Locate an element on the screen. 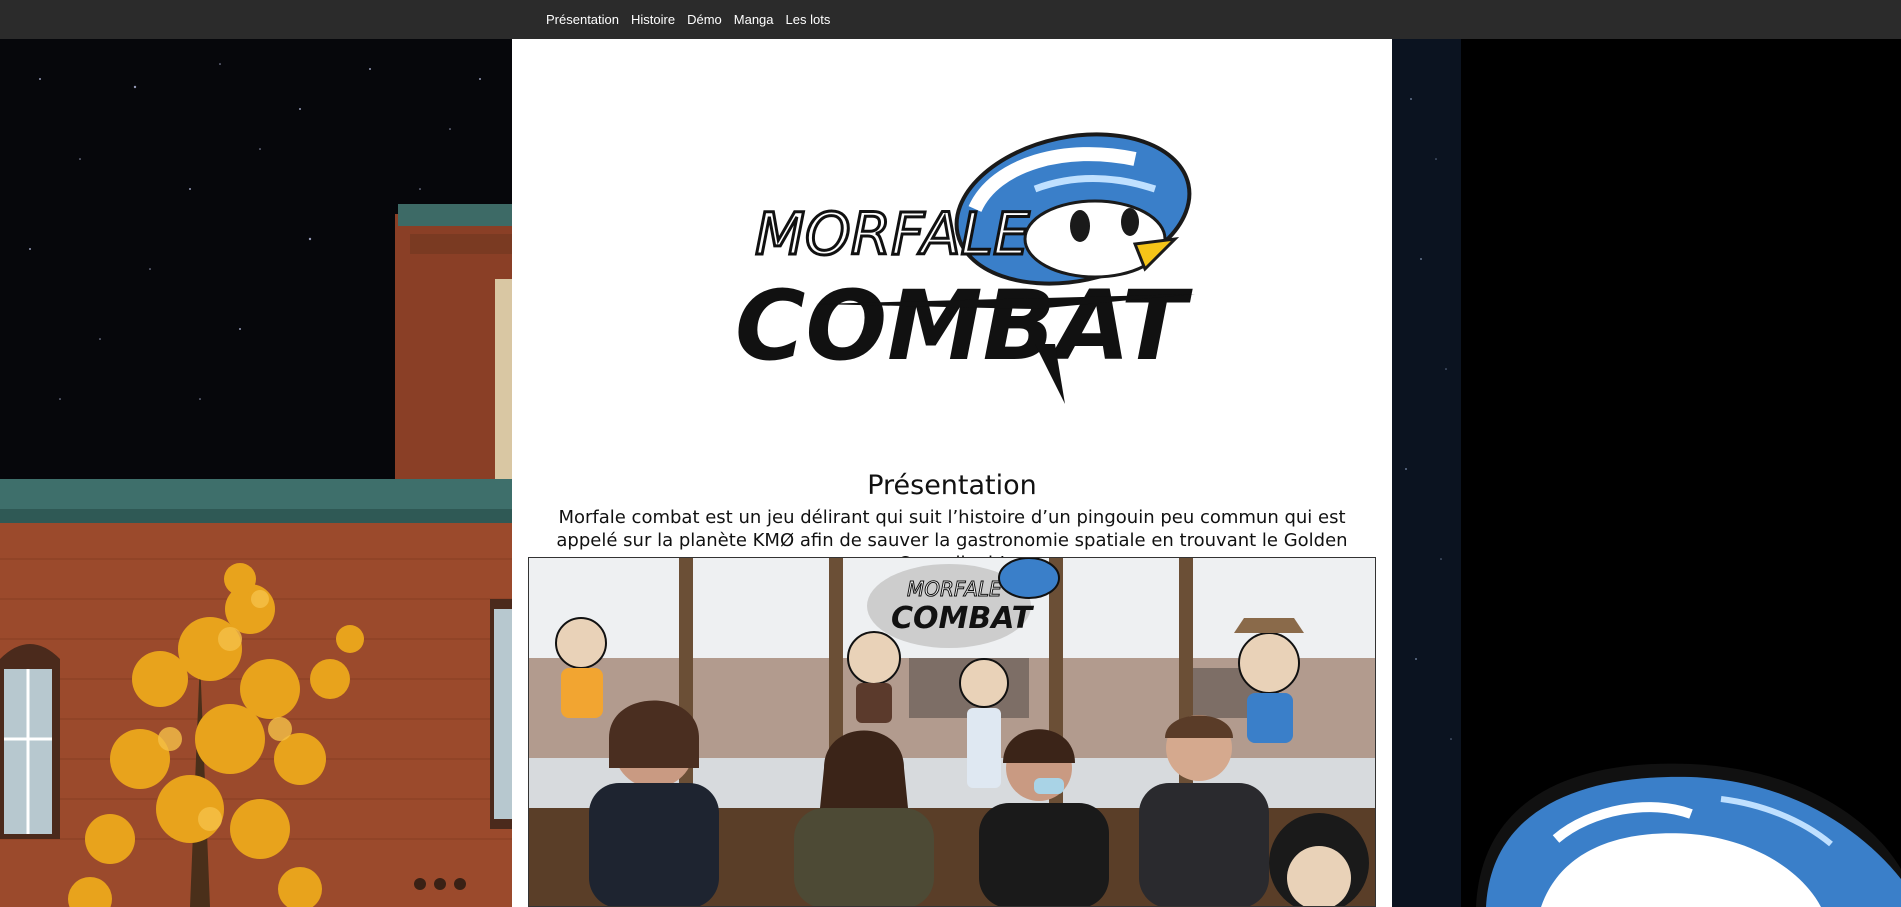  nav-link-manga: Manga is located at coordinates (754, 19).